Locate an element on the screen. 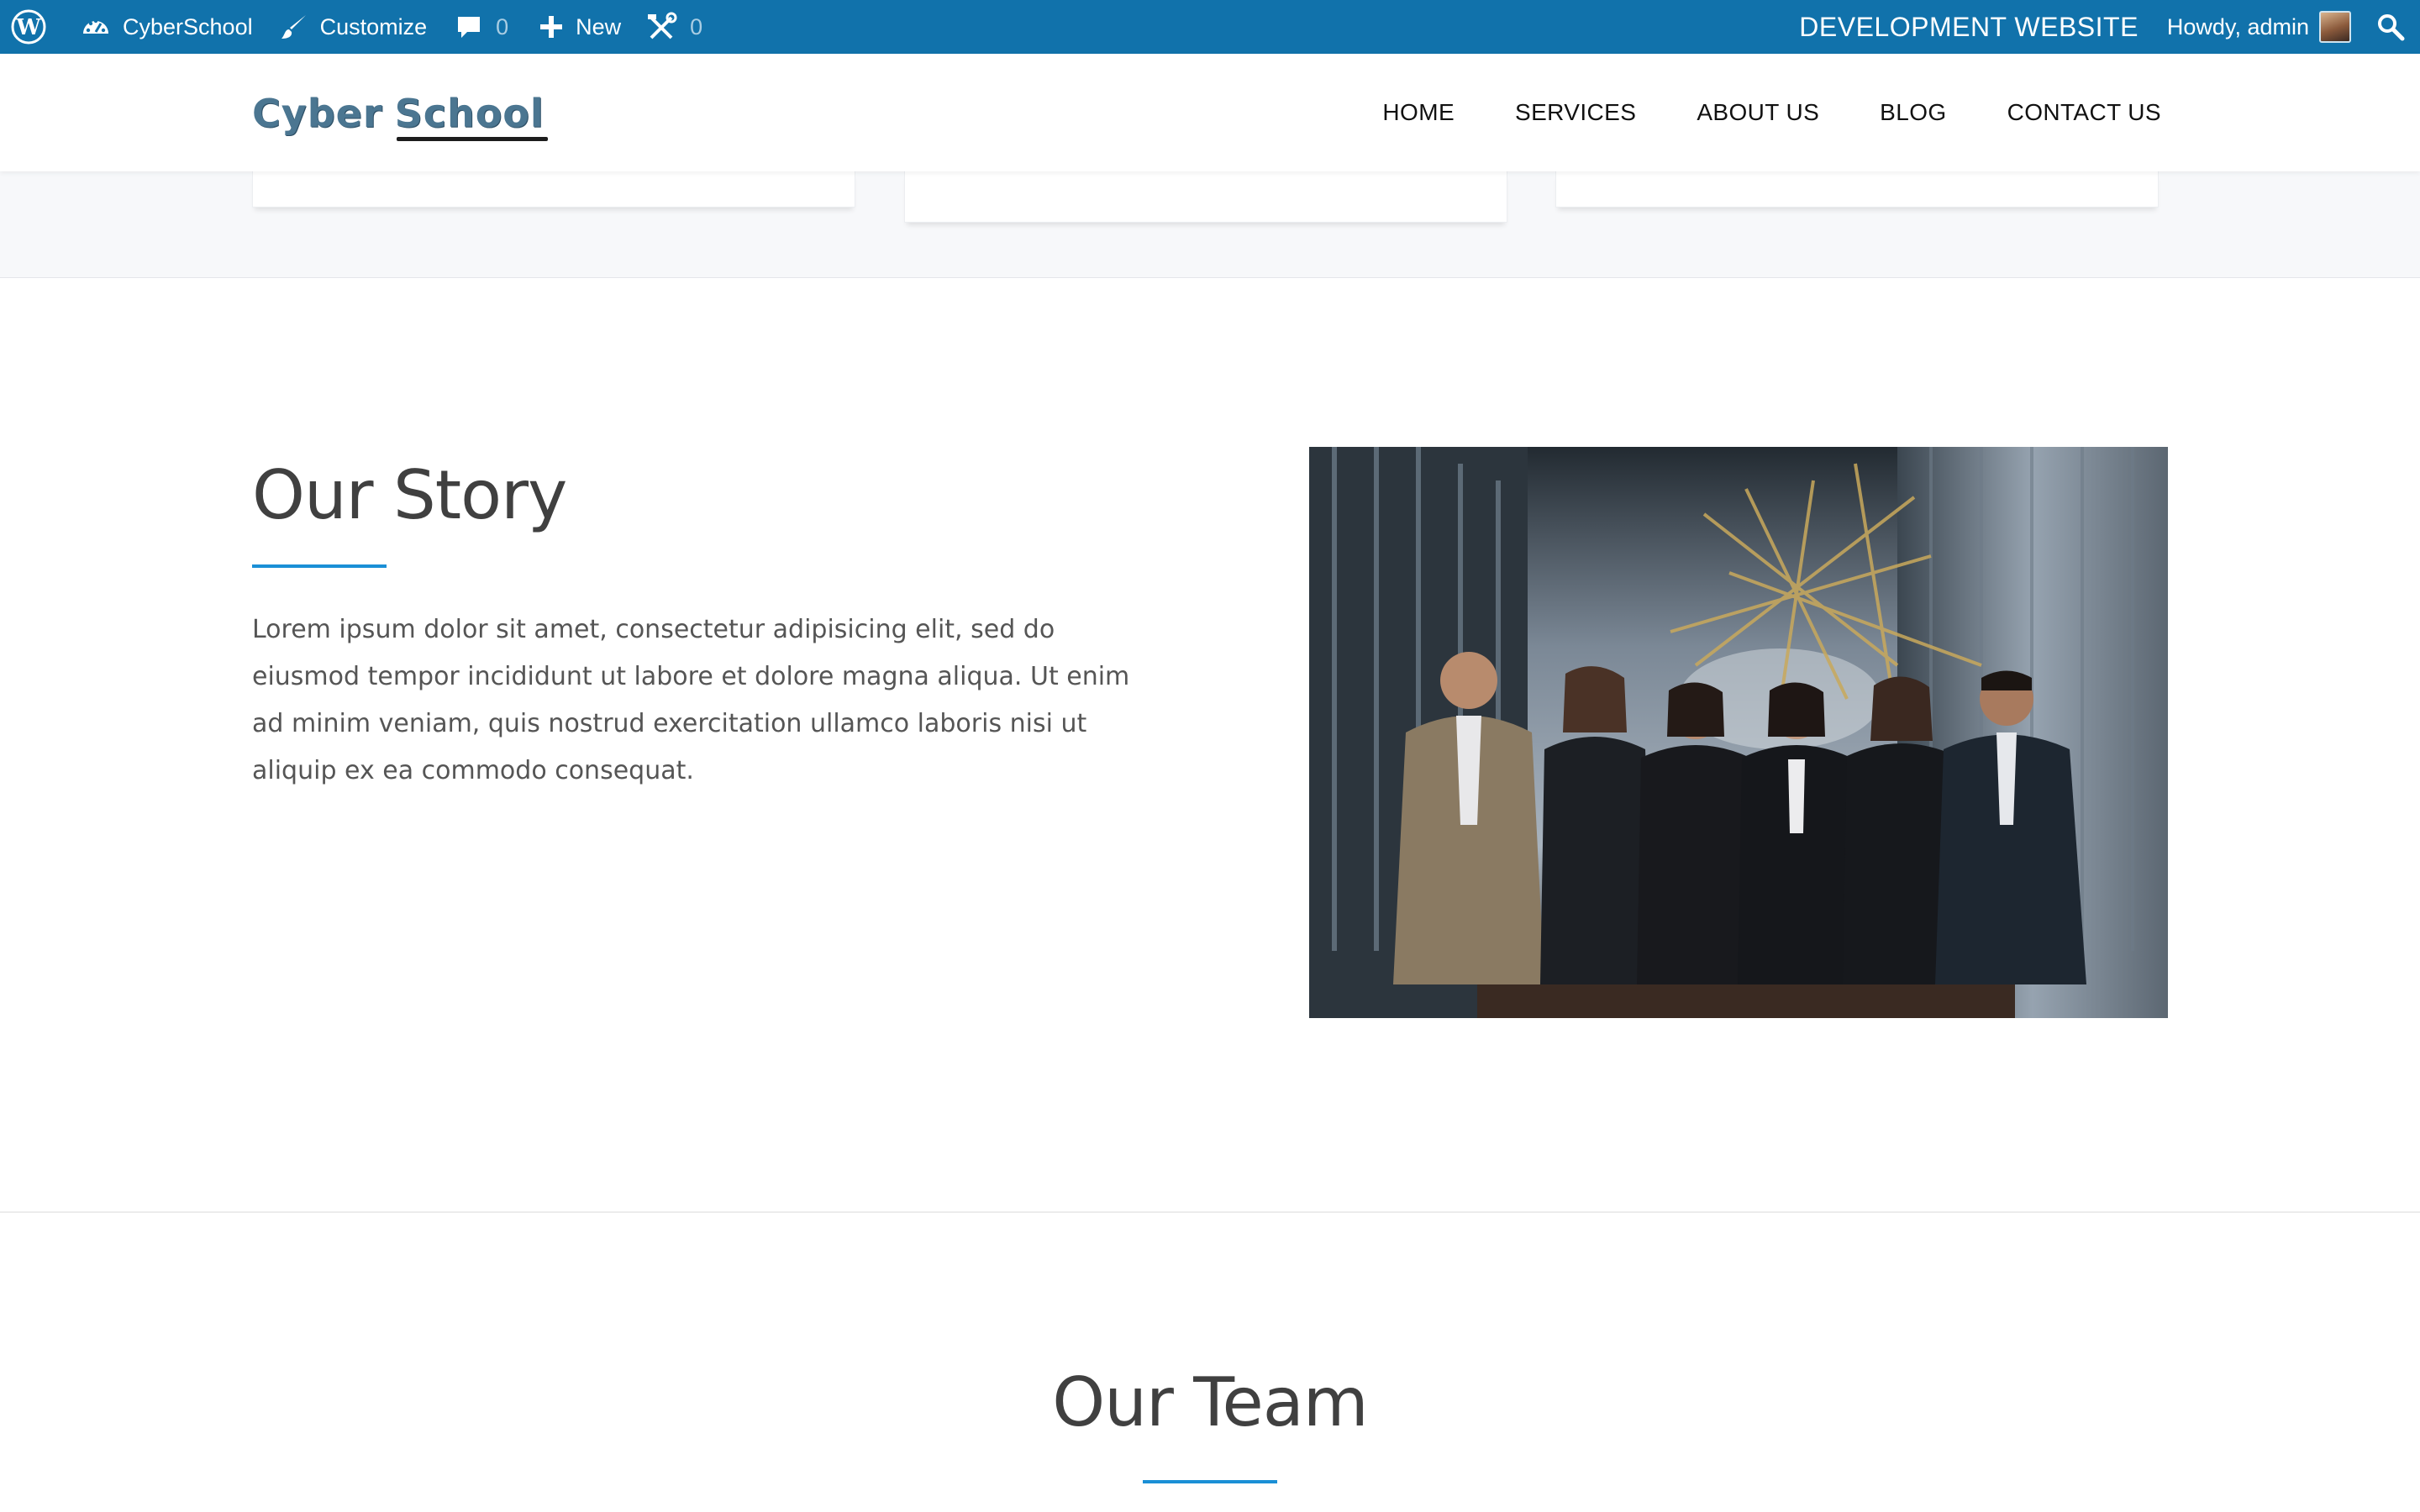 This screenshot has width=2420, height=1512. my-account-menu: Howdy, admin is located at coordinates (2259, 27).